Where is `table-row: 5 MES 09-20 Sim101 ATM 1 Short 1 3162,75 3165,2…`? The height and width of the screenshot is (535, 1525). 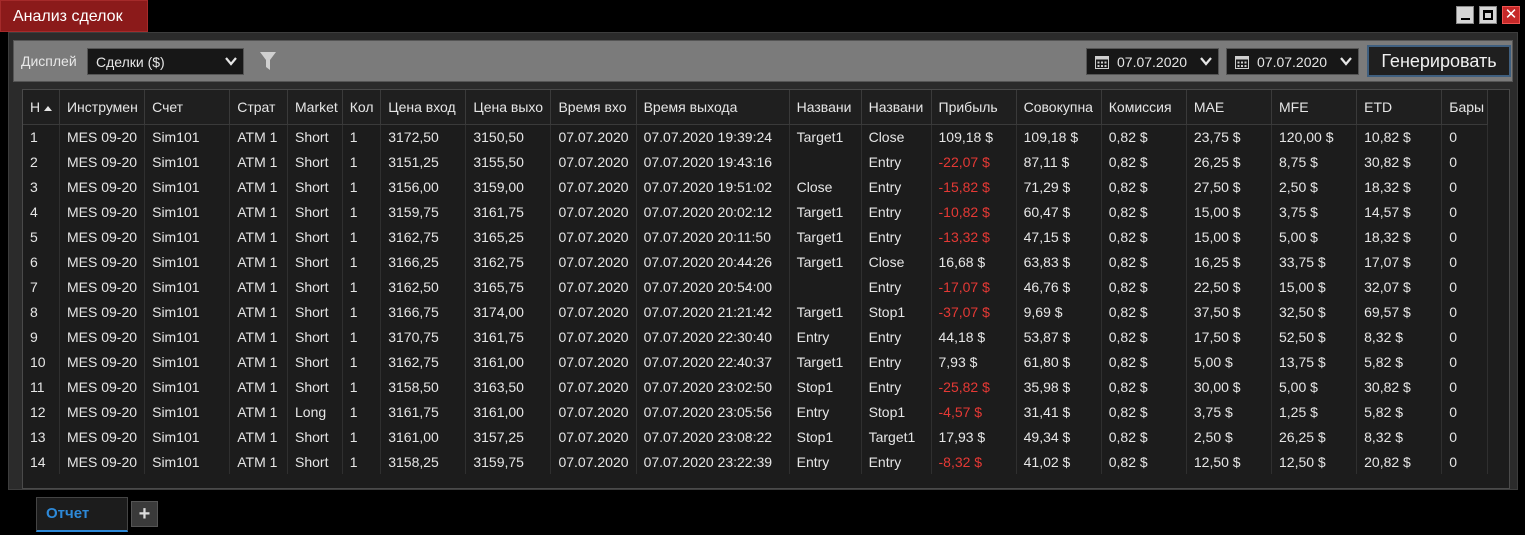 table-row: 5 MES 09-20 Sim101 ATM 1 Short 1 3162,75 3165,2… is located at coordinates (755, 236).